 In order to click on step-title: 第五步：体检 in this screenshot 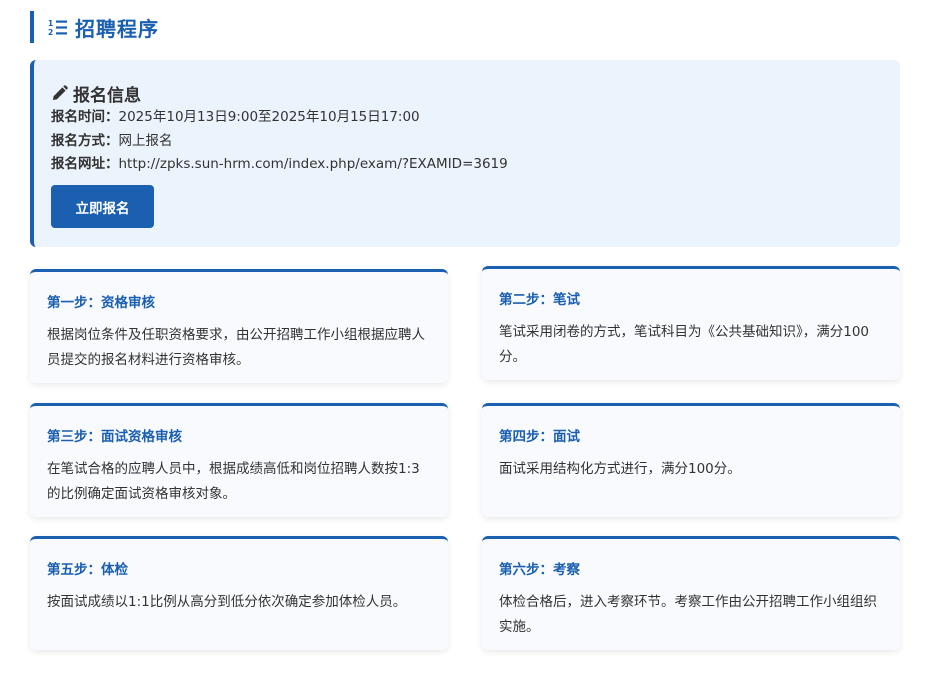, I will do `click(87, 570)`.